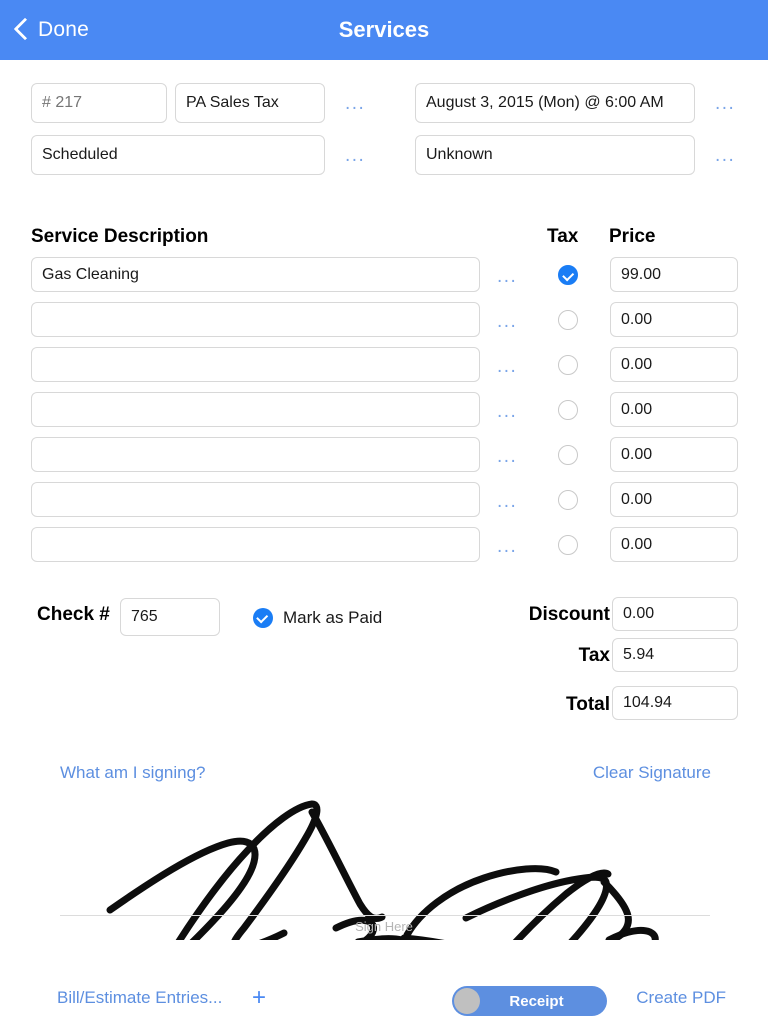  I want to click on tax-total-label: Tax, so click(594, 655).